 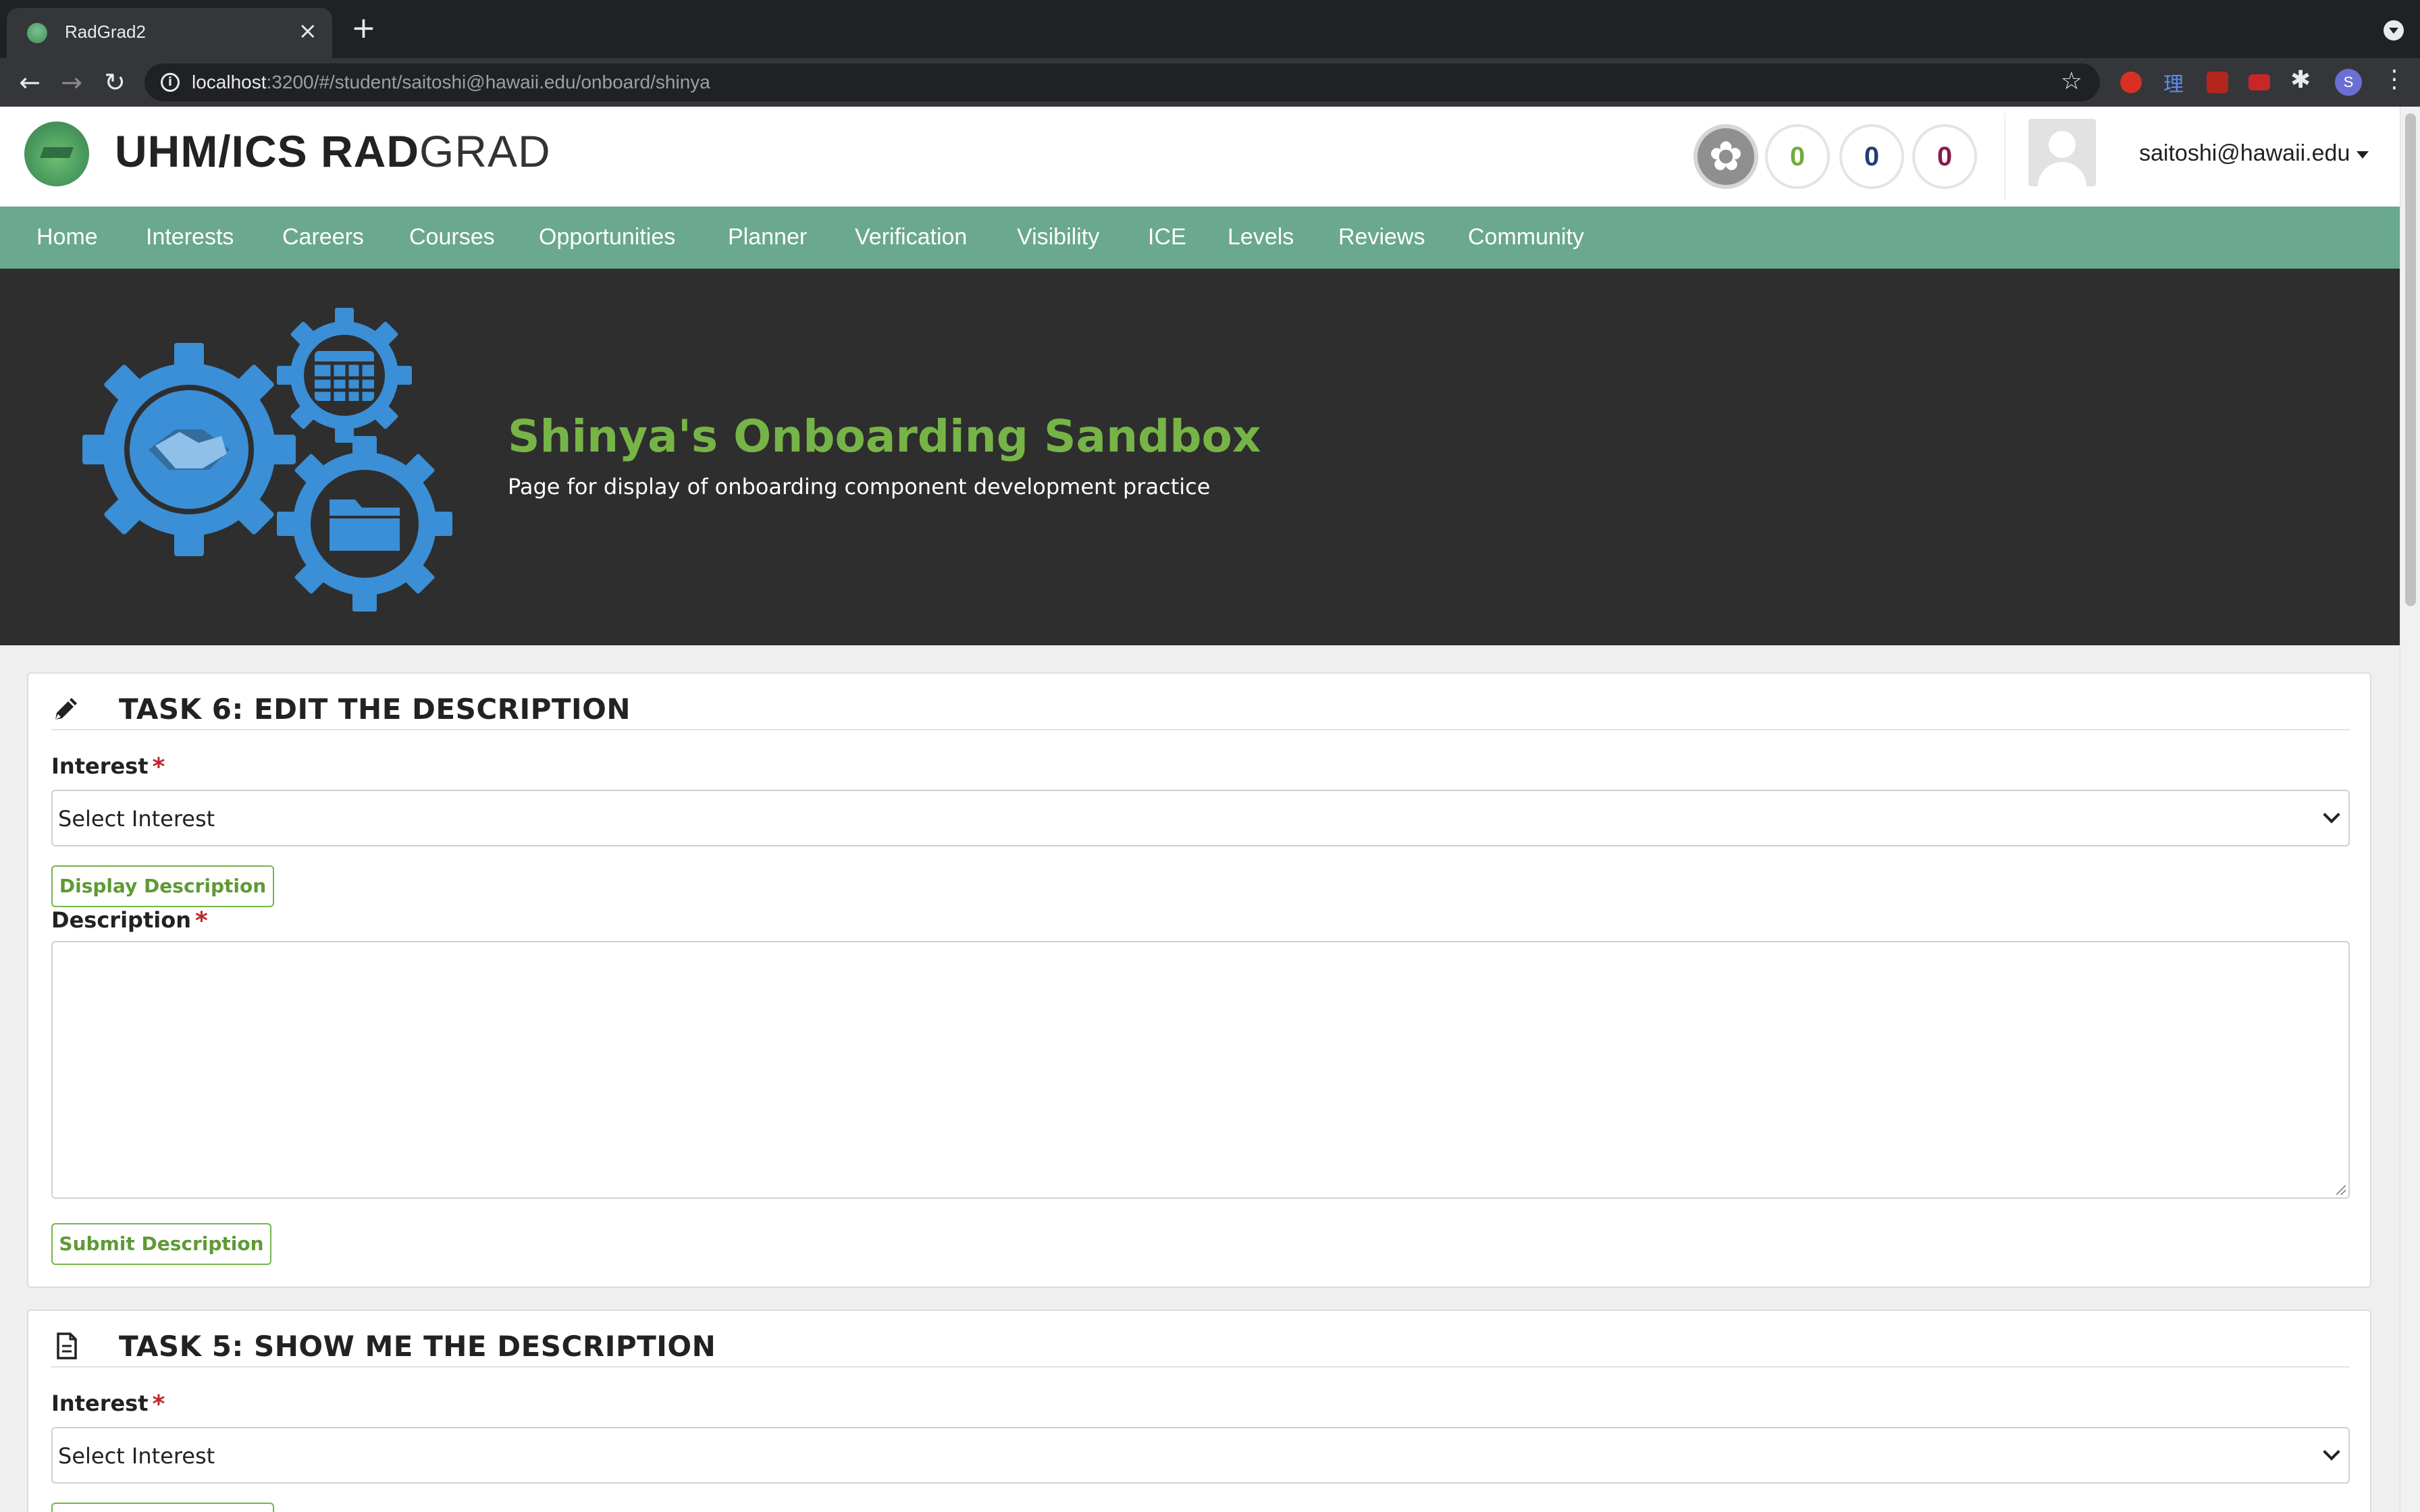 What do you see at coordinates (767, 237) in the screenshot?
I see `nav-item-planner: Planner` at bounding box center [767, 237].